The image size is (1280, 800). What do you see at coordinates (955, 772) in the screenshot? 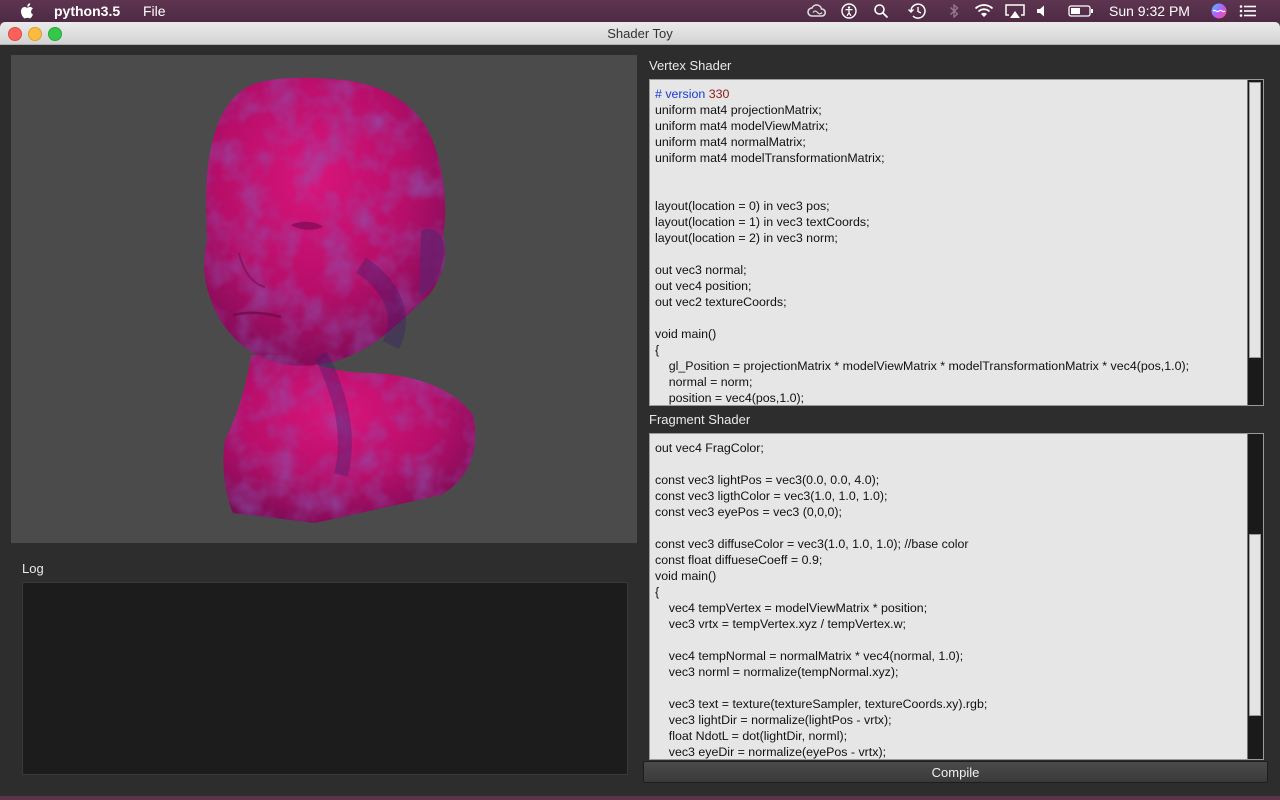
I see `compile-button: Compile` at bounding box center [955, 772].